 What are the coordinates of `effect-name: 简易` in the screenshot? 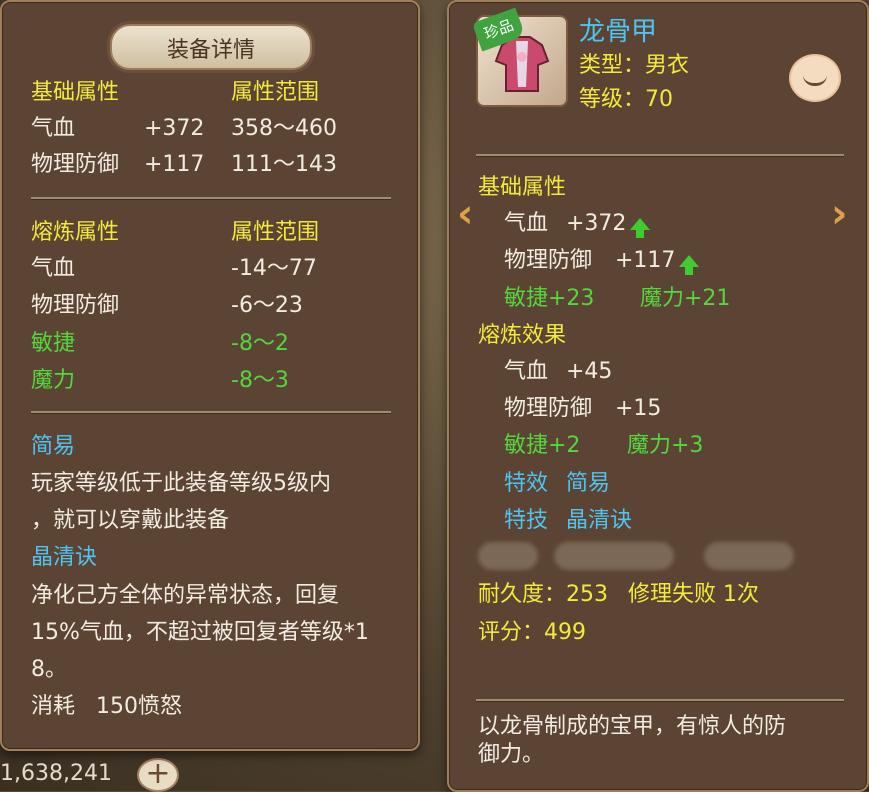 It's located at (53, 446).